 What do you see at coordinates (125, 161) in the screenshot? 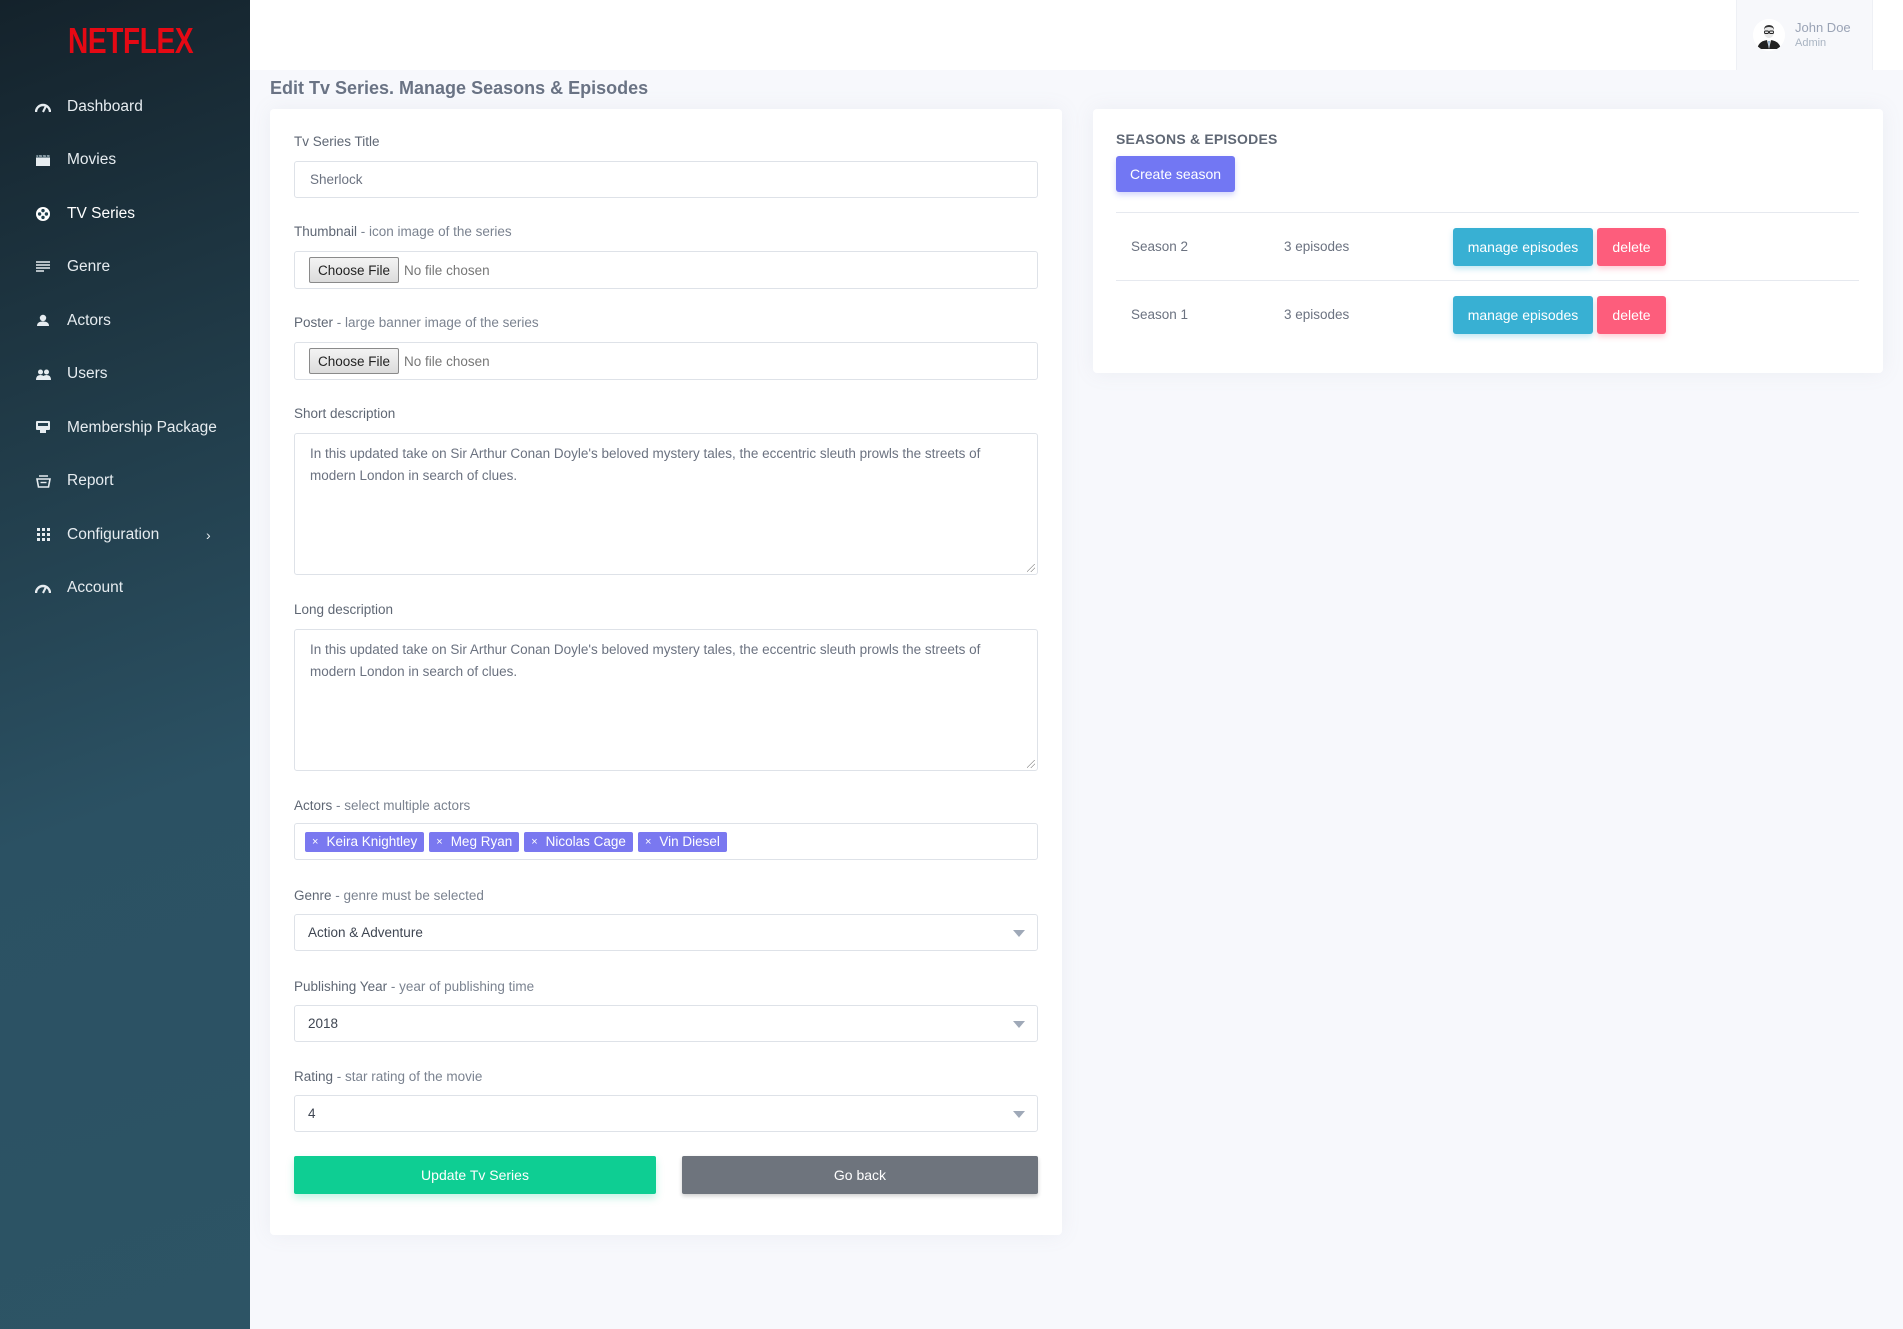
I see `sidebar-item-movies: Movies` at bounding box center [125, 161].